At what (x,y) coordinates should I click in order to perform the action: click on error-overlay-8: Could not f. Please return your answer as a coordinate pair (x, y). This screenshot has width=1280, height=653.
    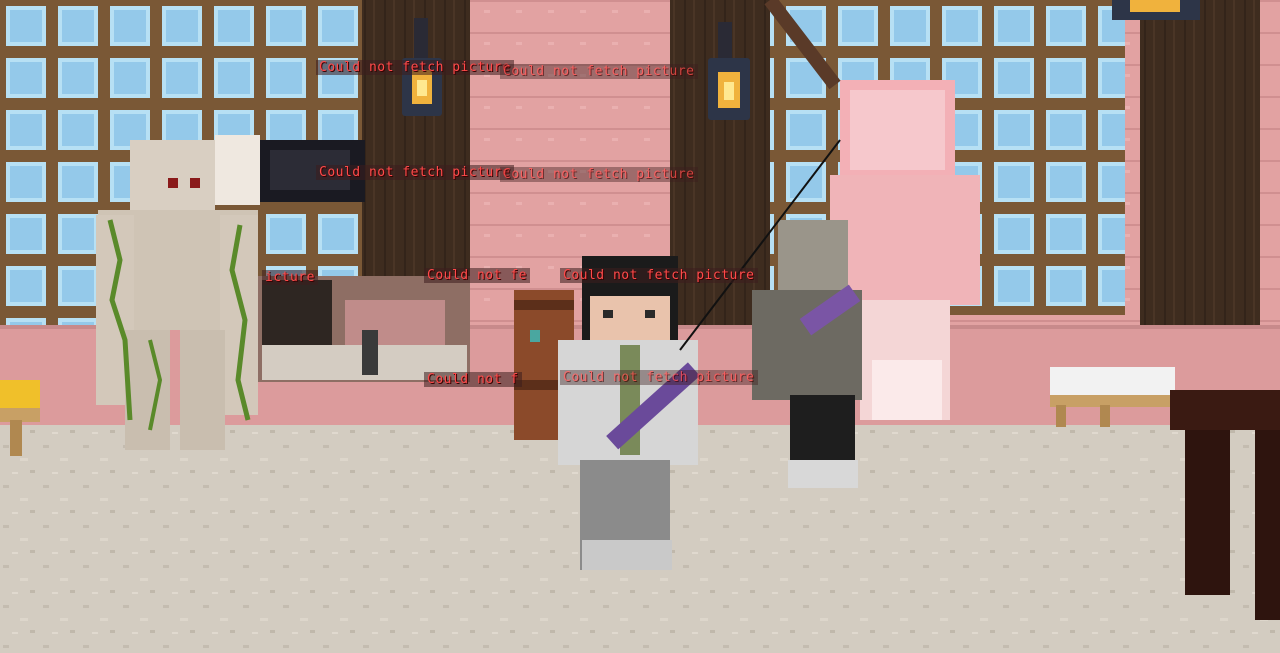
    Looking at the image, I should click on (473, 379).